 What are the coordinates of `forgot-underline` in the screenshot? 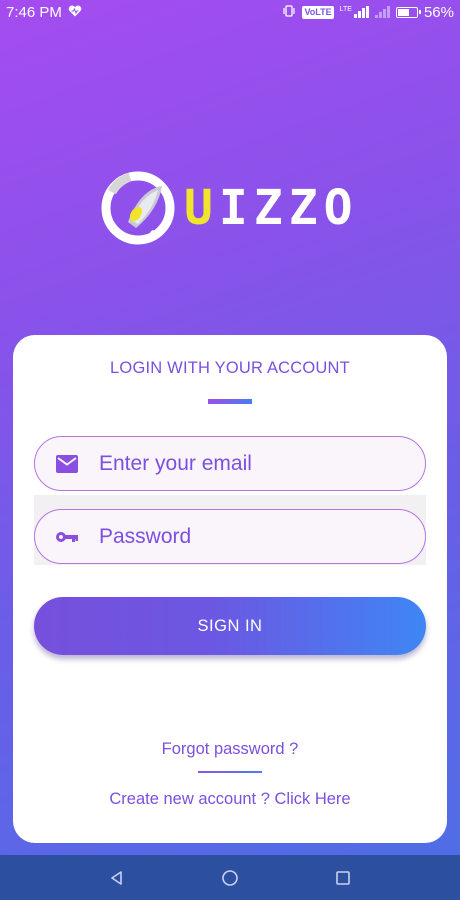 It's located at (230, 772).